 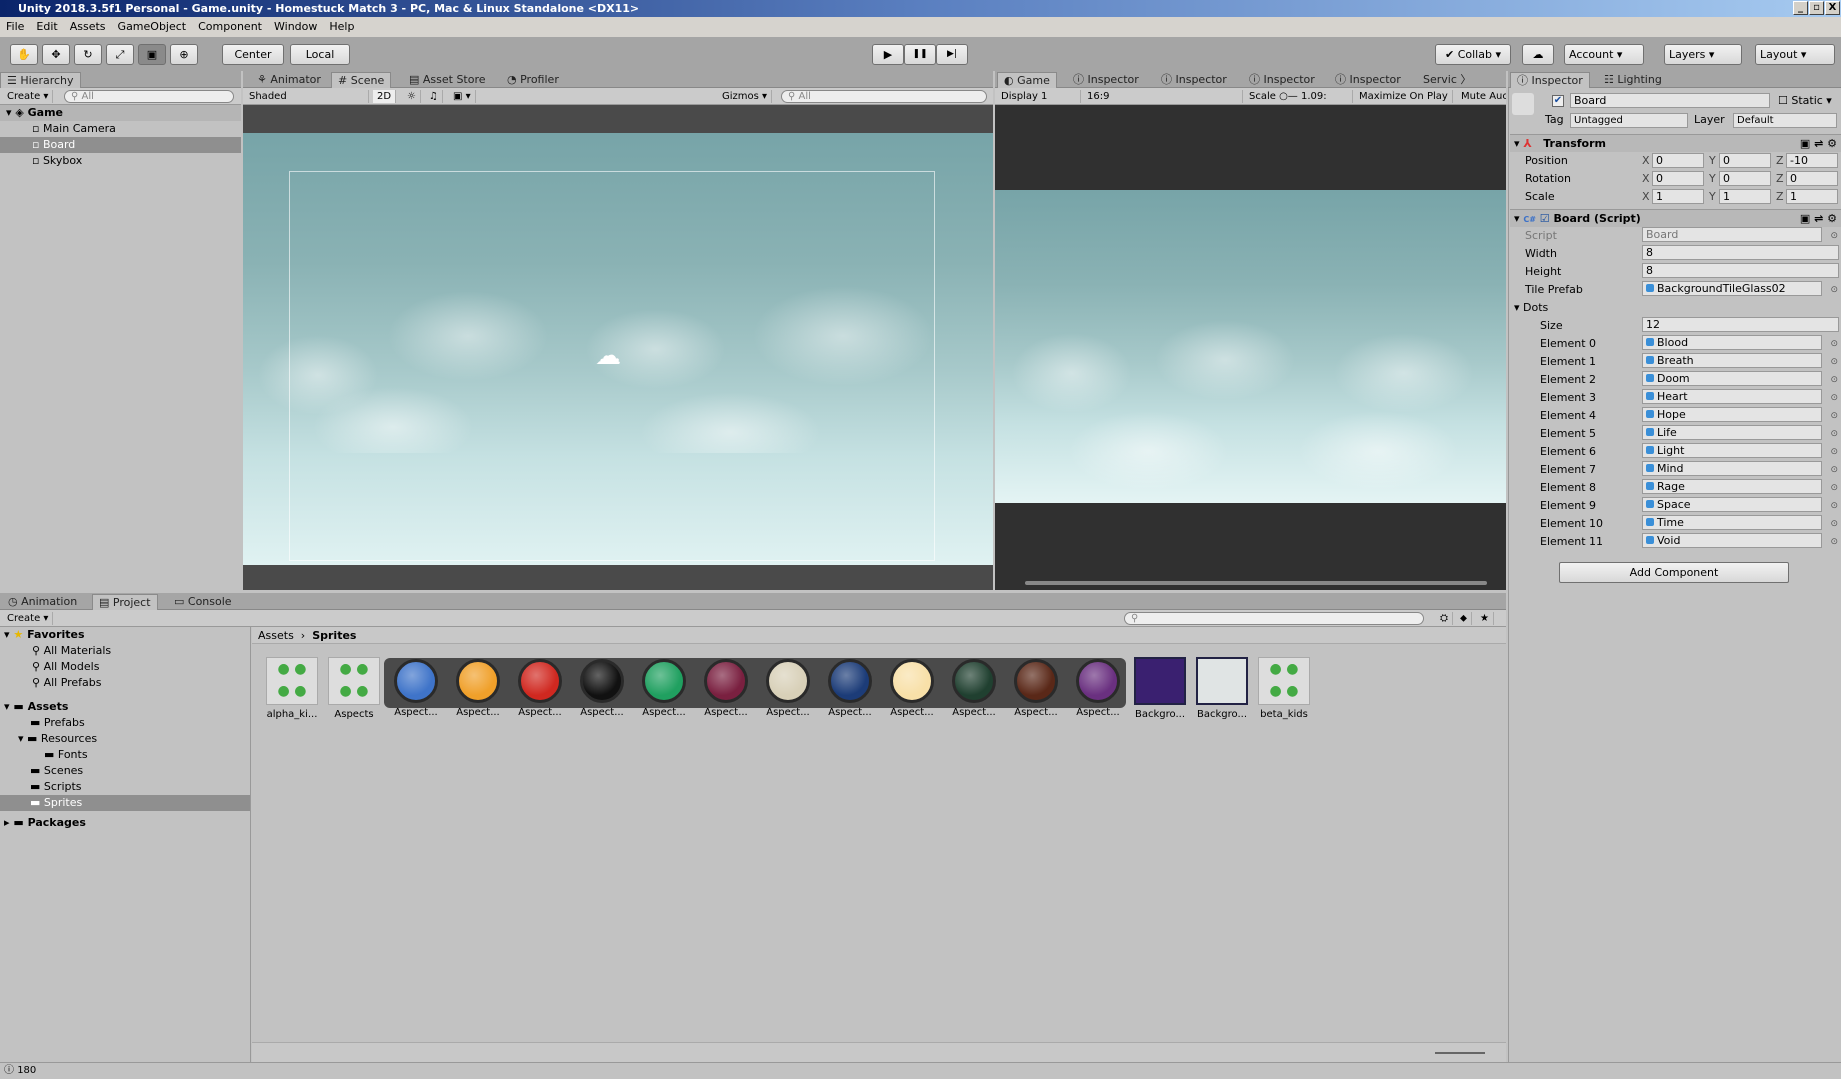 What do you see at coordinates (36, 707) in the screenshot?
I see `assets-foldout: ▾ ▬ Assets` at bounding box center [36, 707].